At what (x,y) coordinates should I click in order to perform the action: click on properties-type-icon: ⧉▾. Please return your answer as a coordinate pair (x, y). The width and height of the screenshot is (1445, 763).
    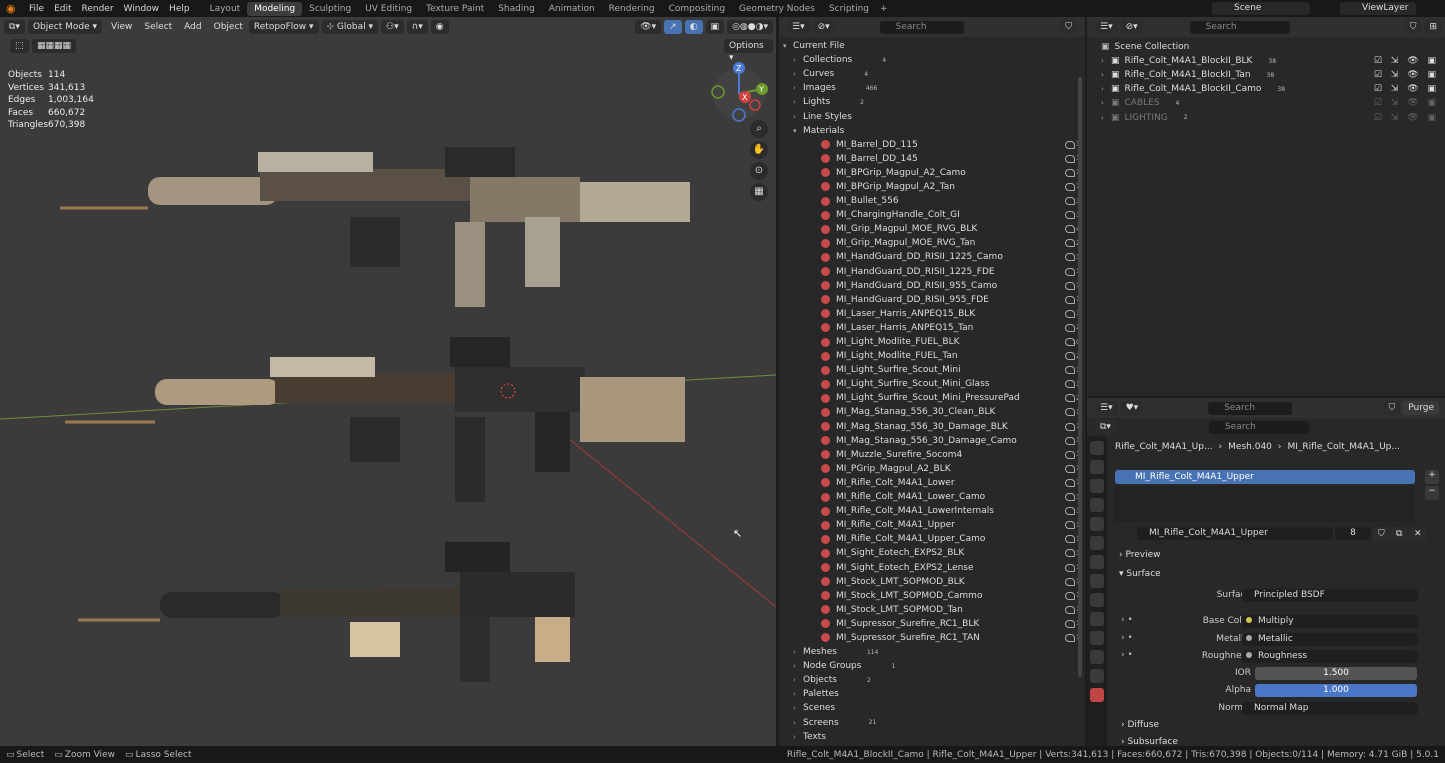
    Looking at the image, I should click on (1105, 427).